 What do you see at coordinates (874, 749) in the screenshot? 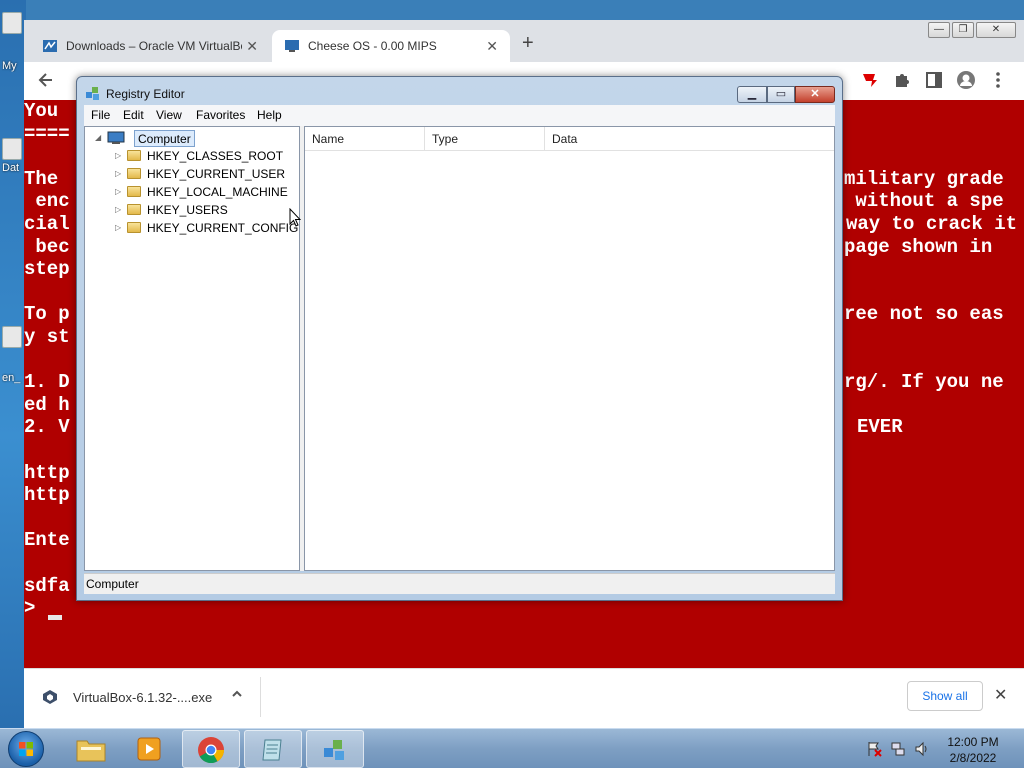
I see `action-center-flag-icon` at bounding box center [874, 749].